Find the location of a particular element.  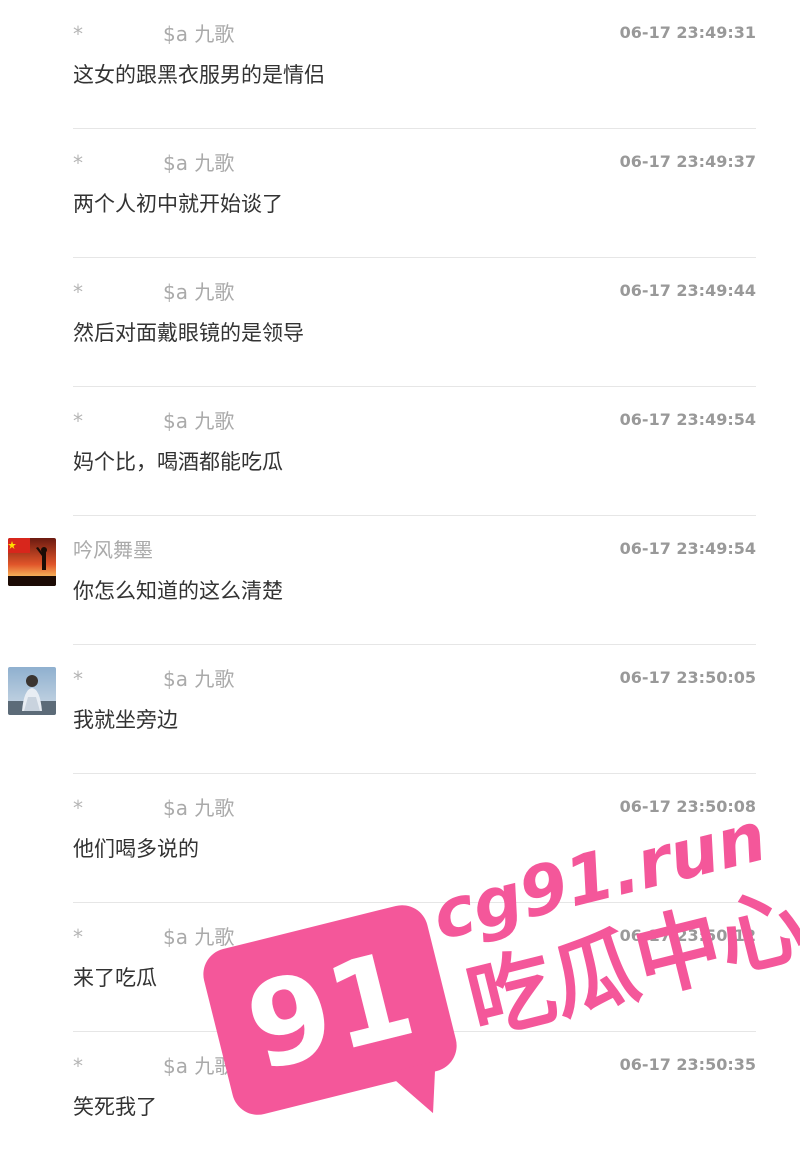

message-text: 你怎么知道的这么清楚 is located at coordinates (178, 591).